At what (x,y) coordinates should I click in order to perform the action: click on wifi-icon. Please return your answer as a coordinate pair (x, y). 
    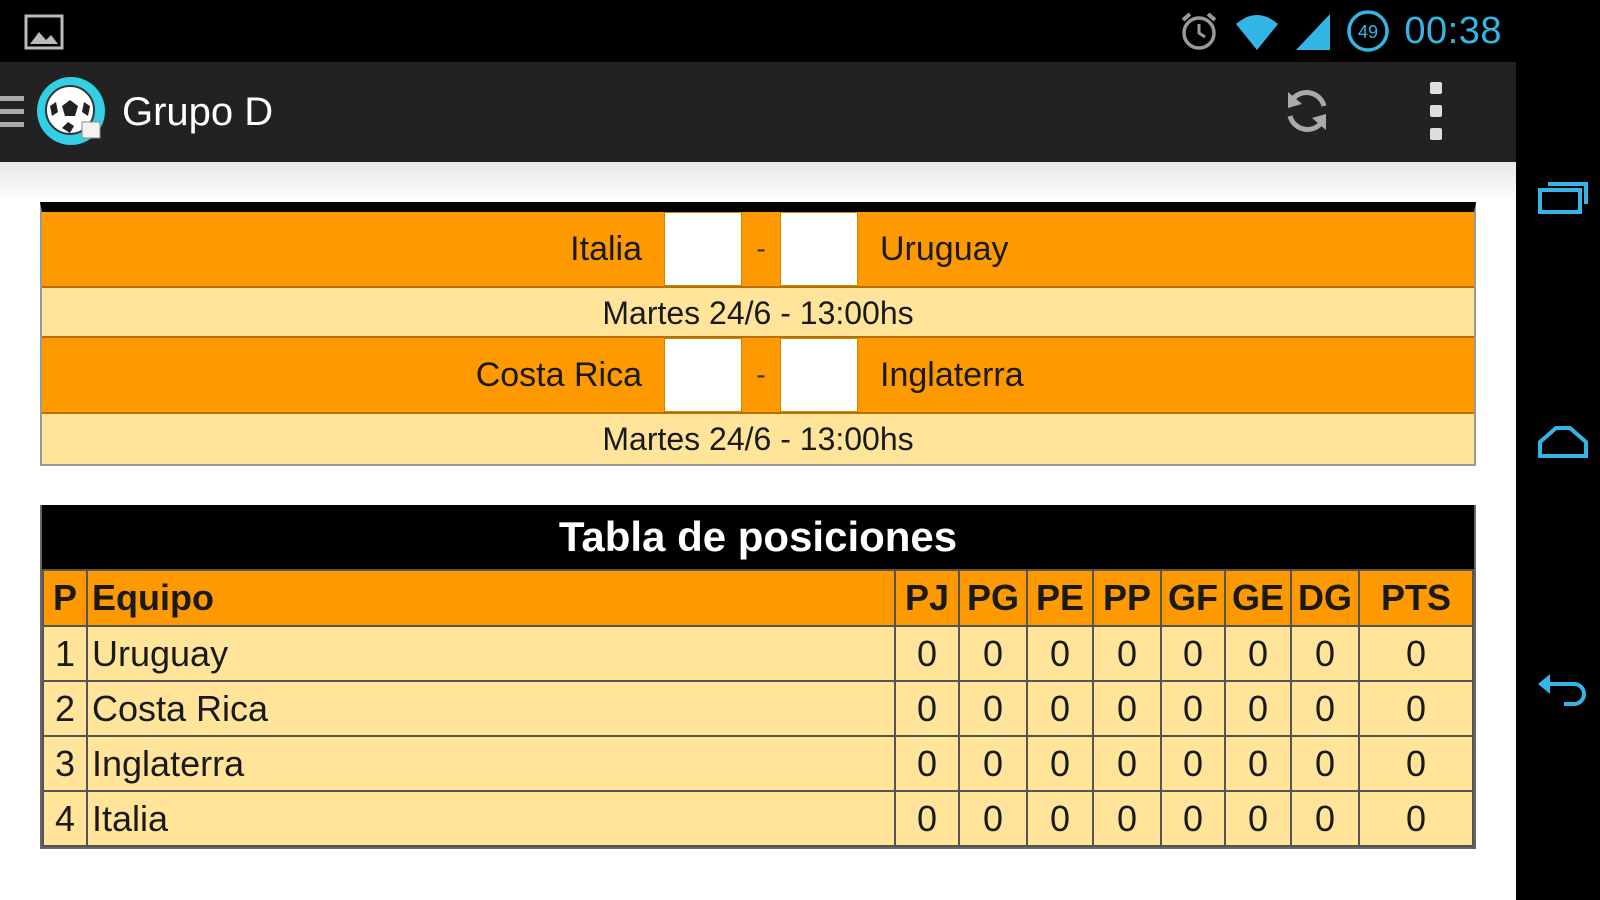
    Looking at the image, I should click on (1257, 32).